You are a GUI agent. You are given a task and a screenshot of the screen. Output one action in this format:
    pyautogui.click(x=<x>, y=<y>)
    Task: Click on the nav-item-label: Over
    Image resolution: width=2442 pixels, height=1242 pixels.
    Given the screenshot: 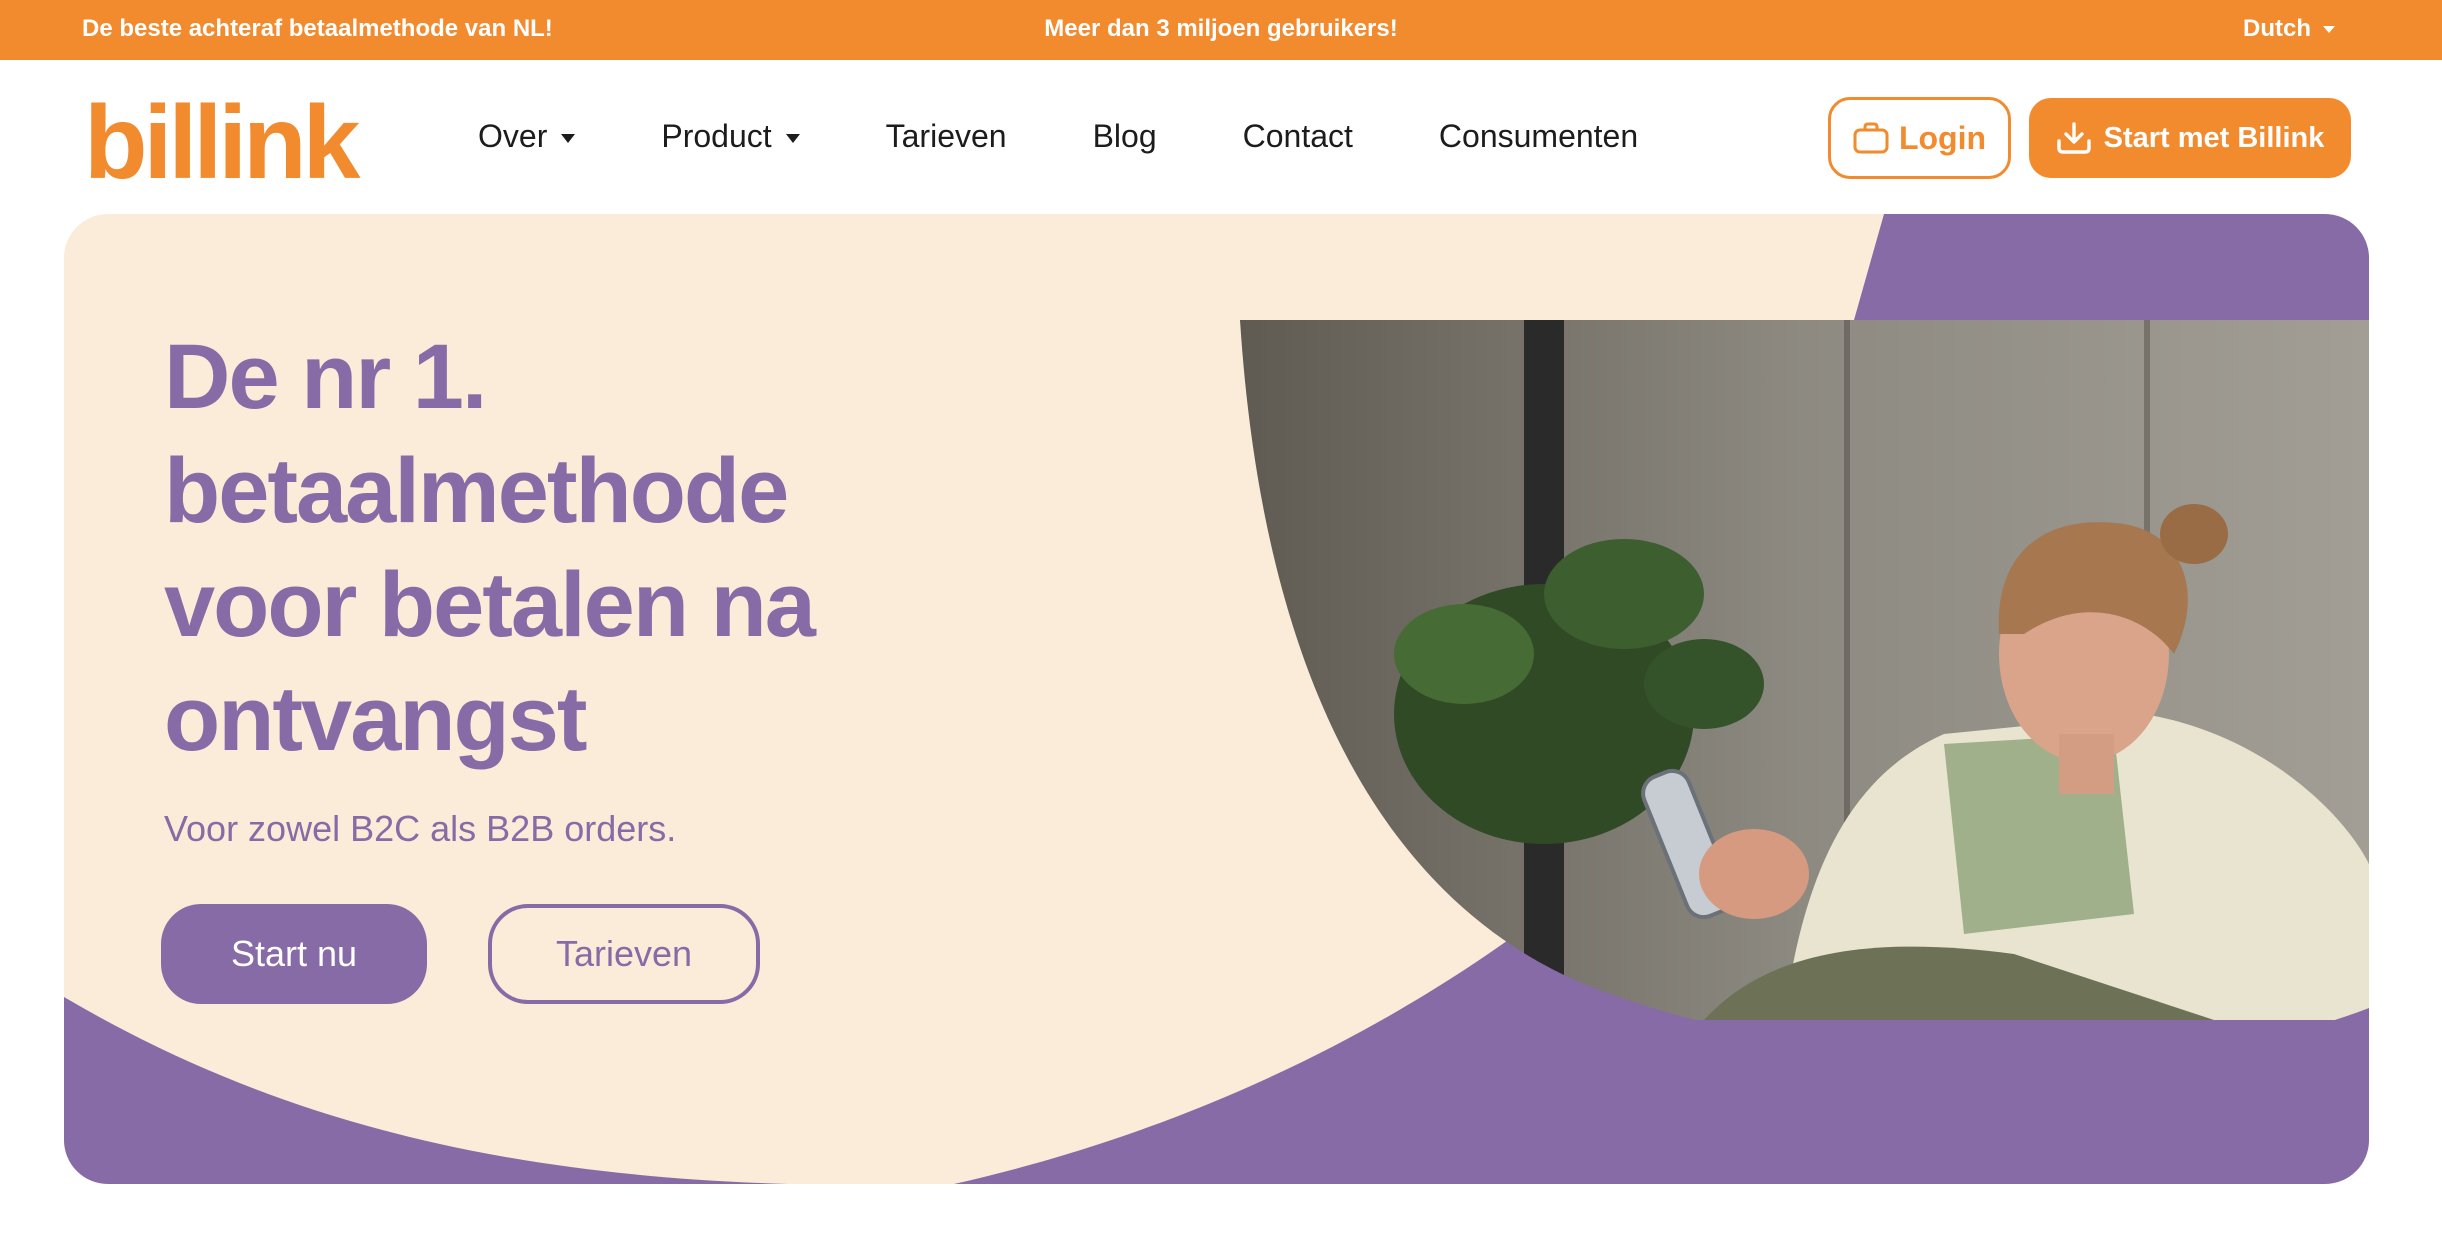 What is the action you would take?
    pyautogui.click(x=513, y=136)
    